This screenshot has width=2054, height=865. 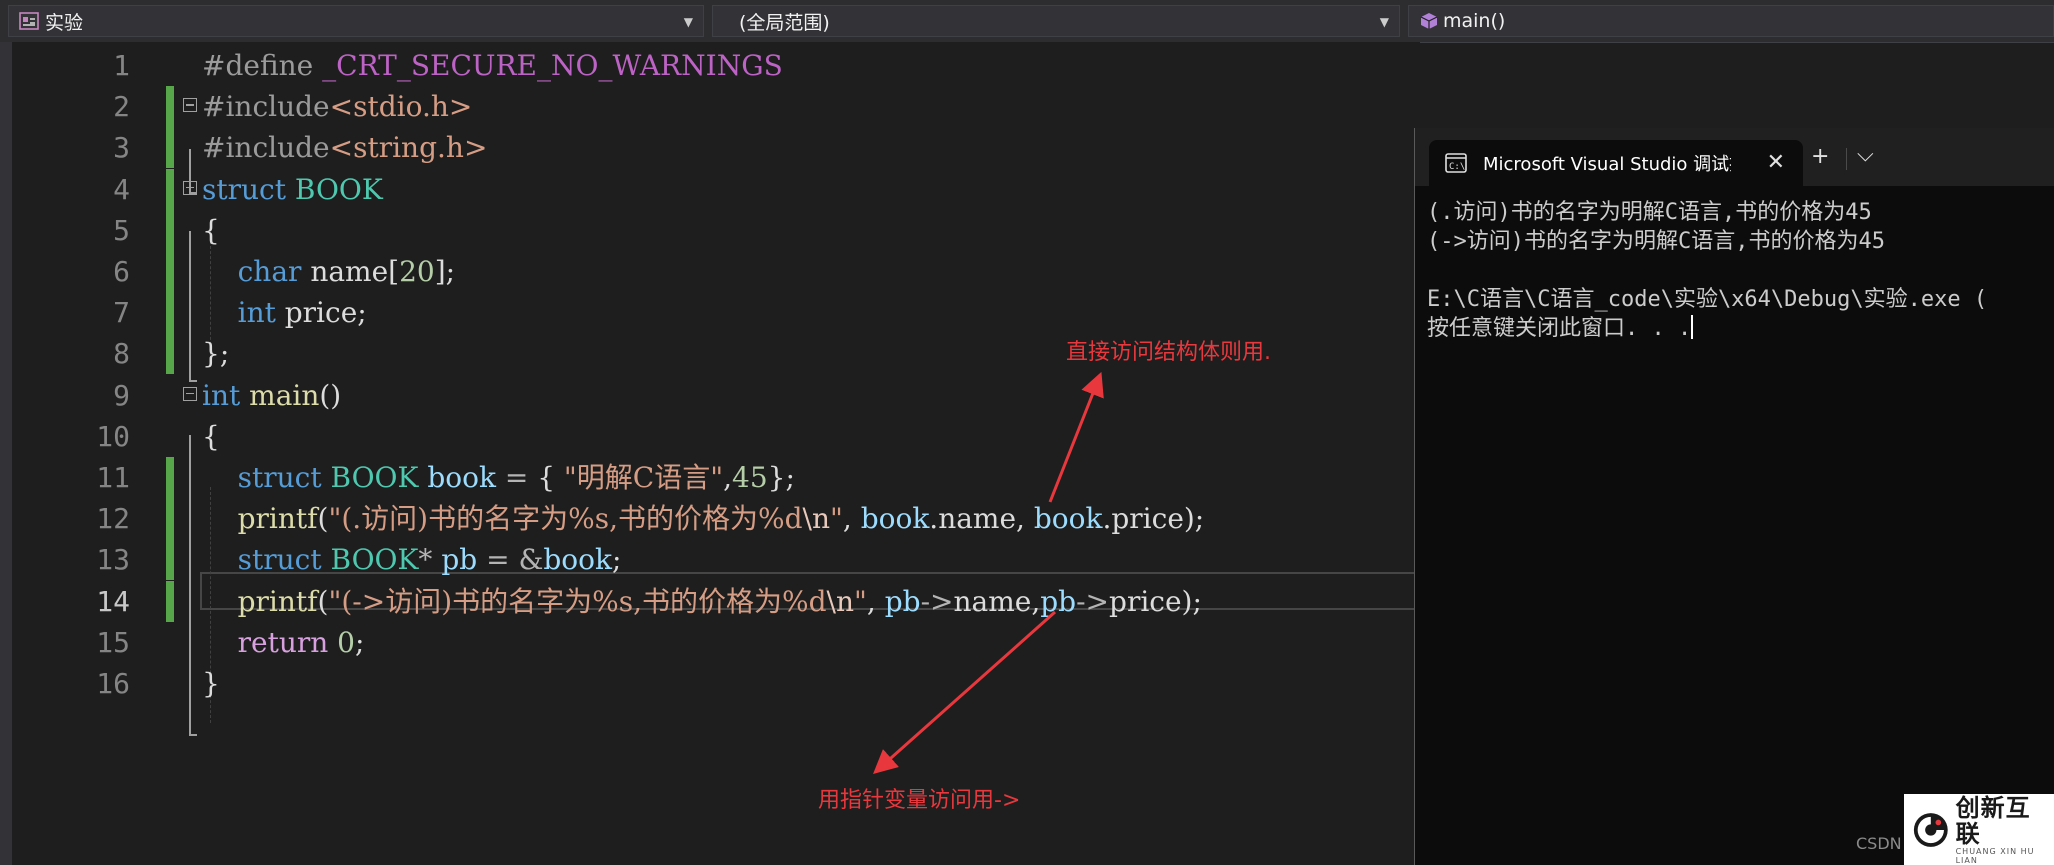 I want to click on arrow-to-pointer-label, so click(x=964, y=692).